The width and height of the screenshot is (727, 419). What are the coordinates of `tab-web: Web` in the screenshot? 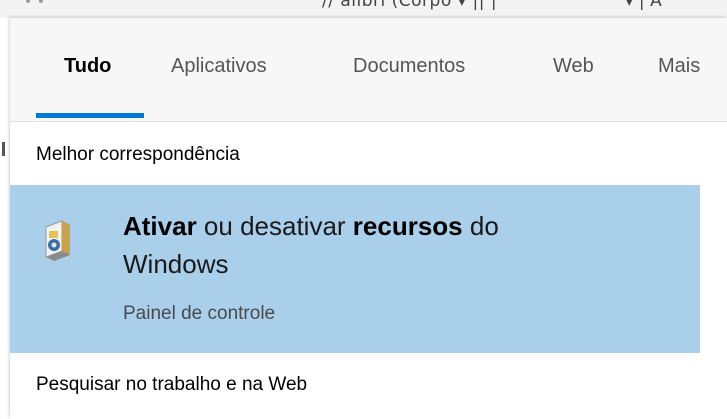 It's located at (573, 66).